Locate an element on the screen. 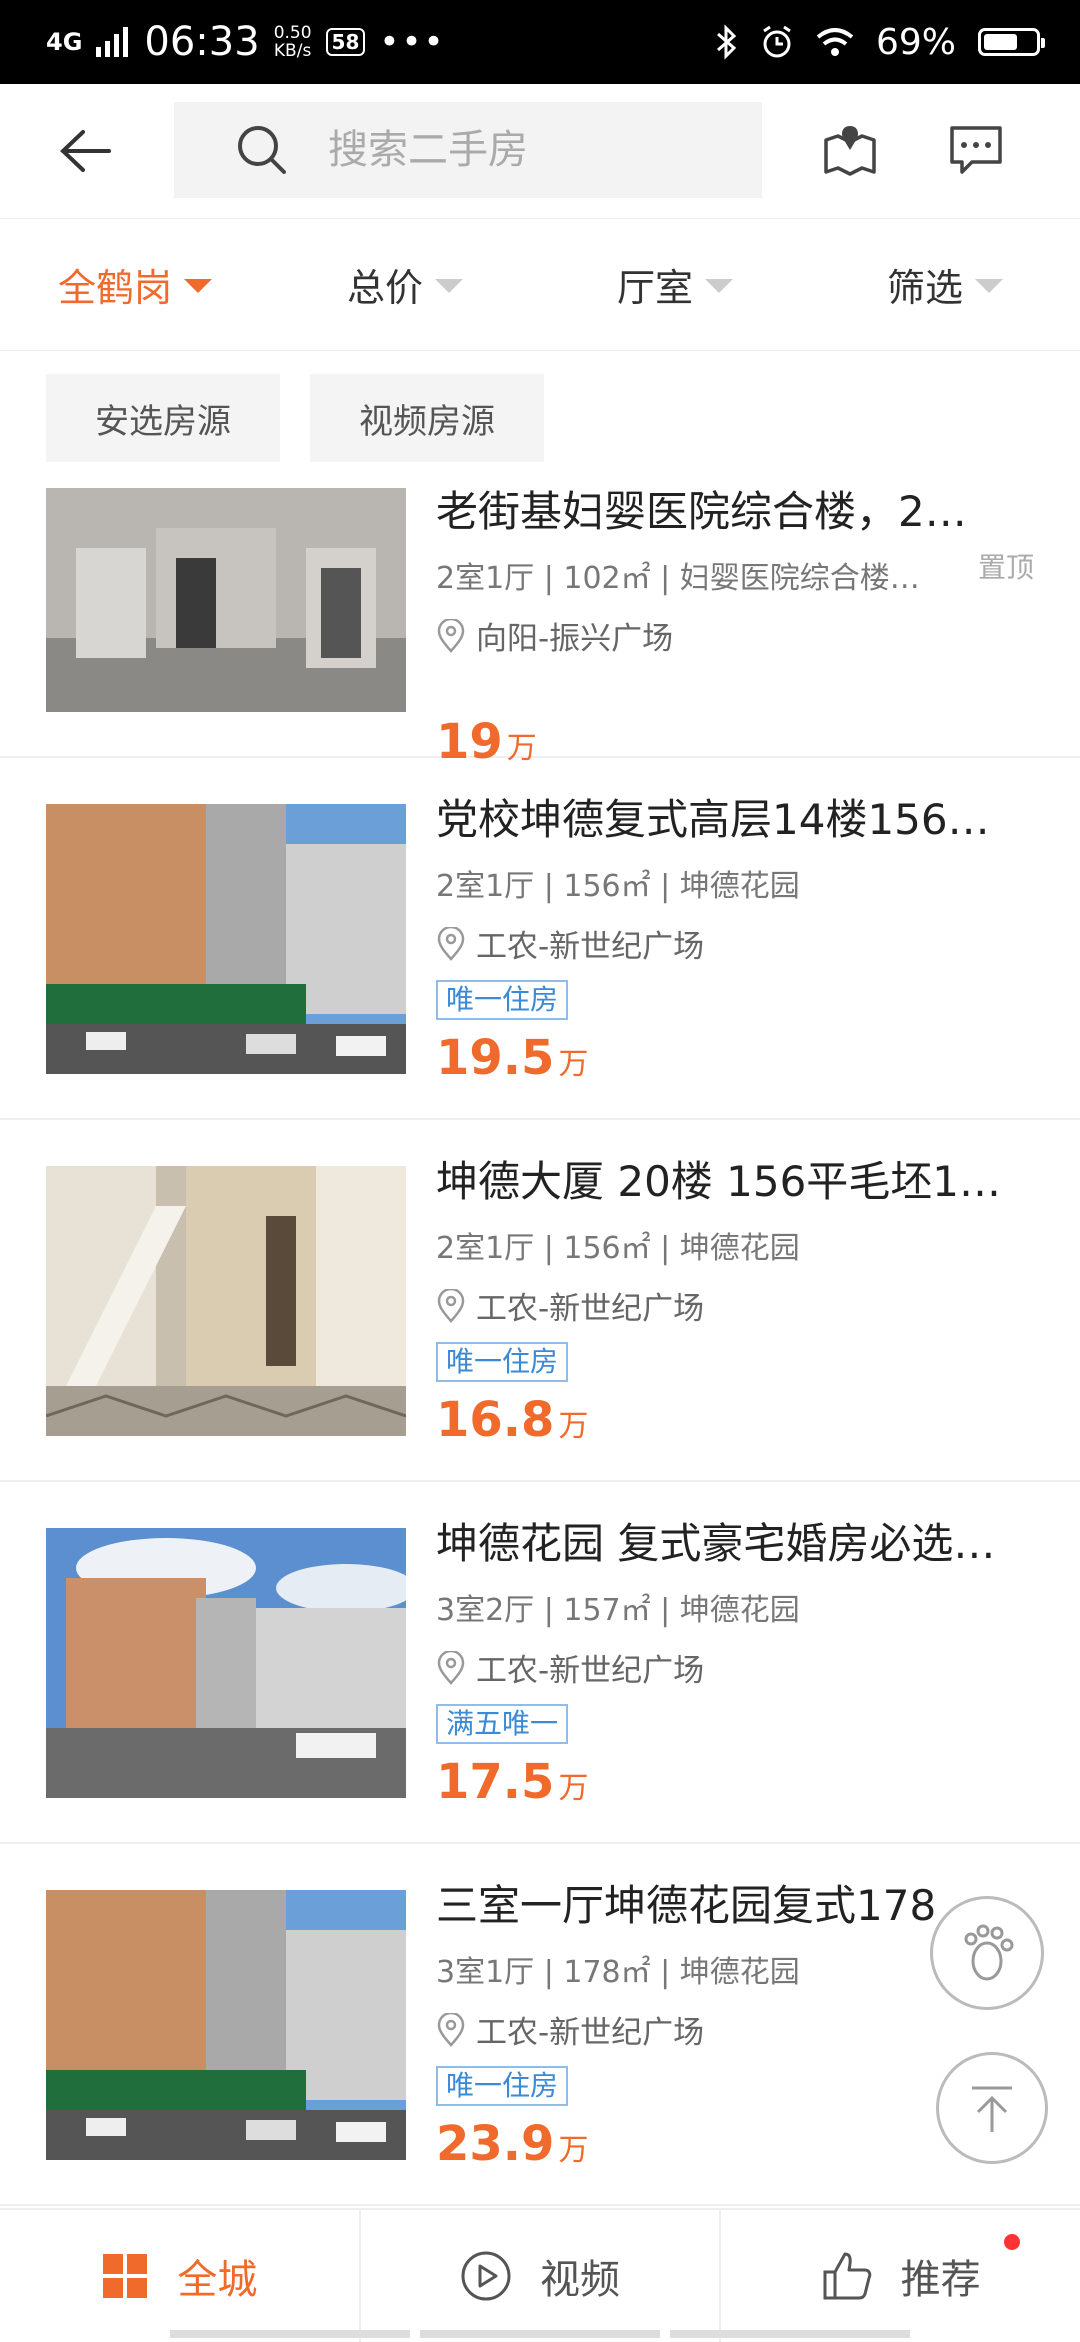 The height and width of the screenshot is (2342, 1080). search-header is located at coordinates (540, 151).